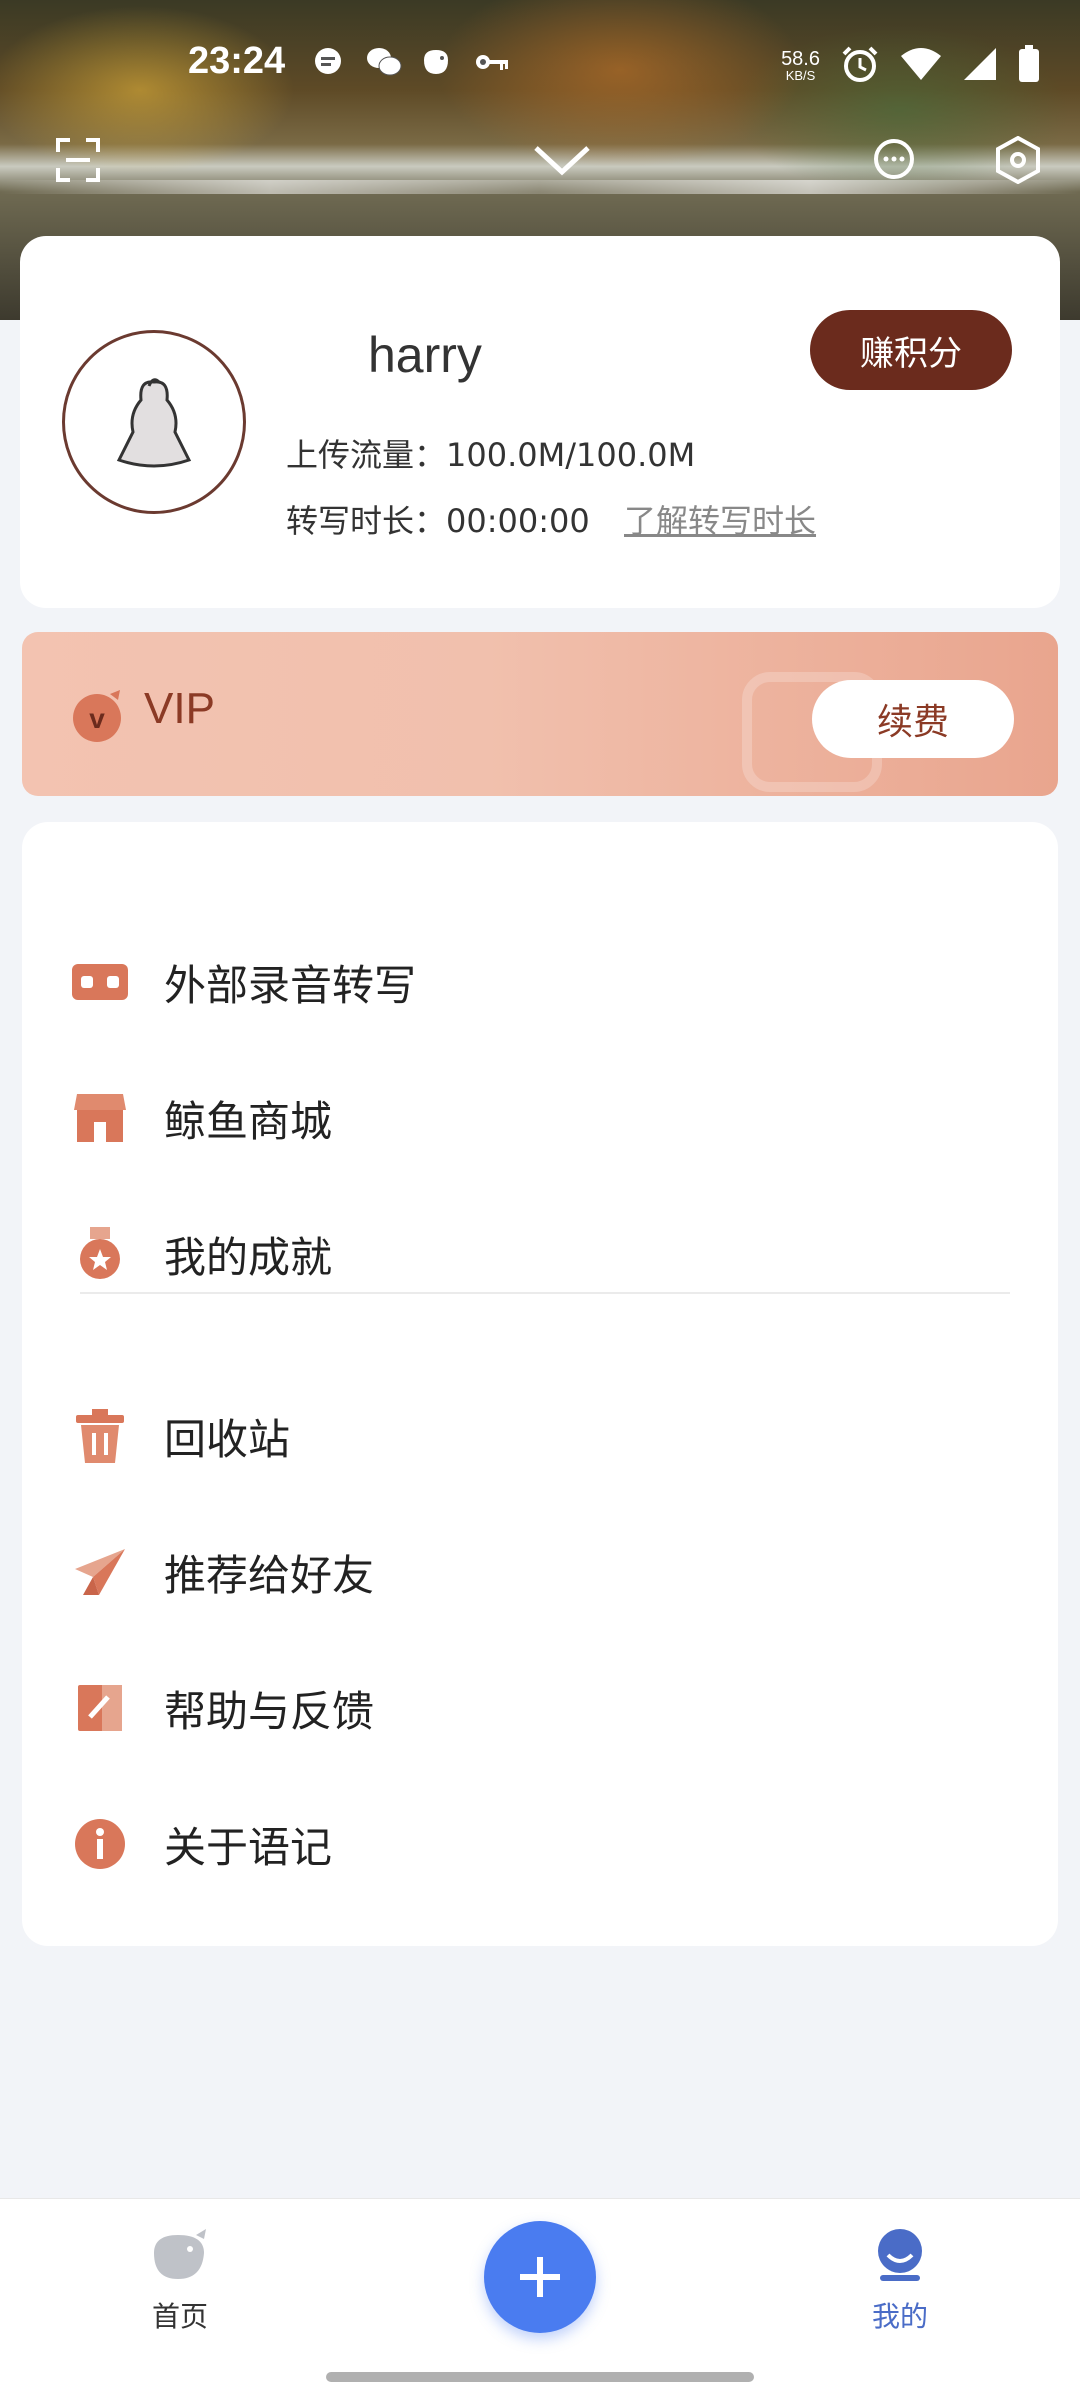 The width and height of the screenshot is (1080, 2400). I want to click on svg-text: v, so click(97, 718).